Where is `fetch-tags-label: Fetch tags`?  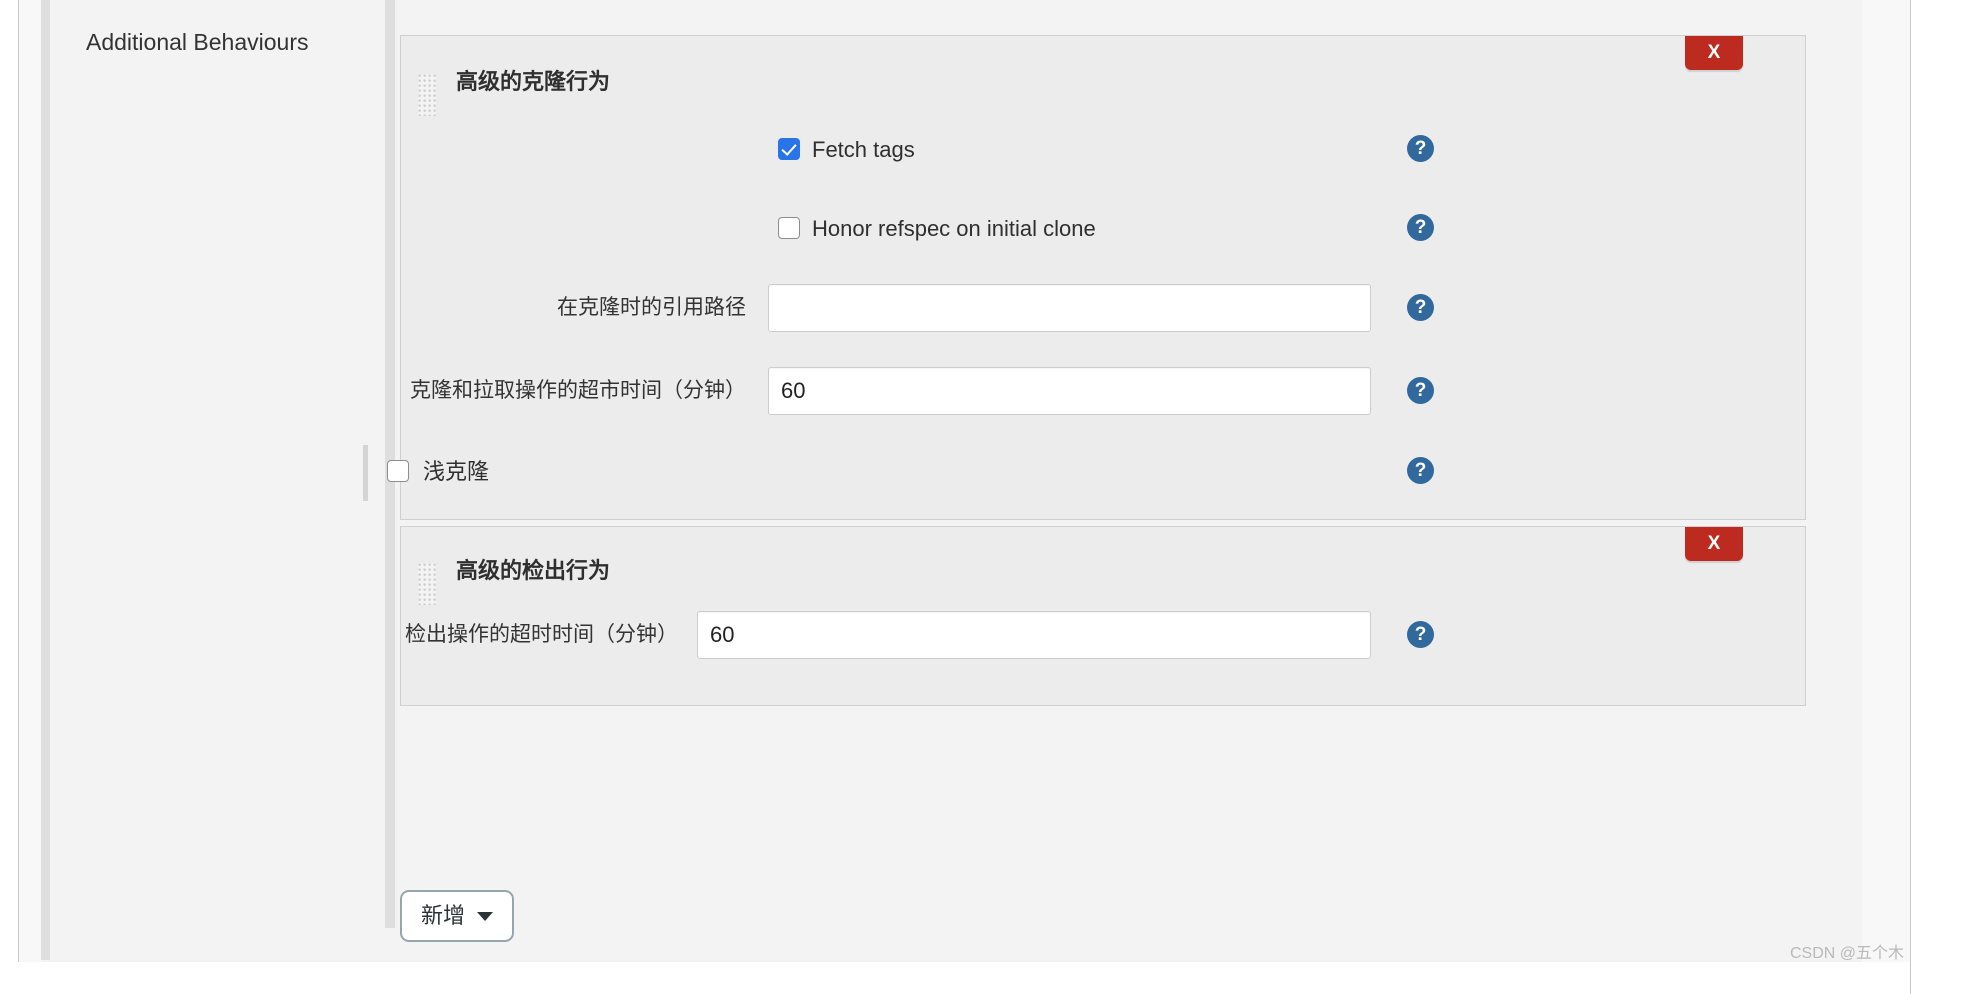 fetch-tags-label: Fetch tags is located at coordinates (863, 150).